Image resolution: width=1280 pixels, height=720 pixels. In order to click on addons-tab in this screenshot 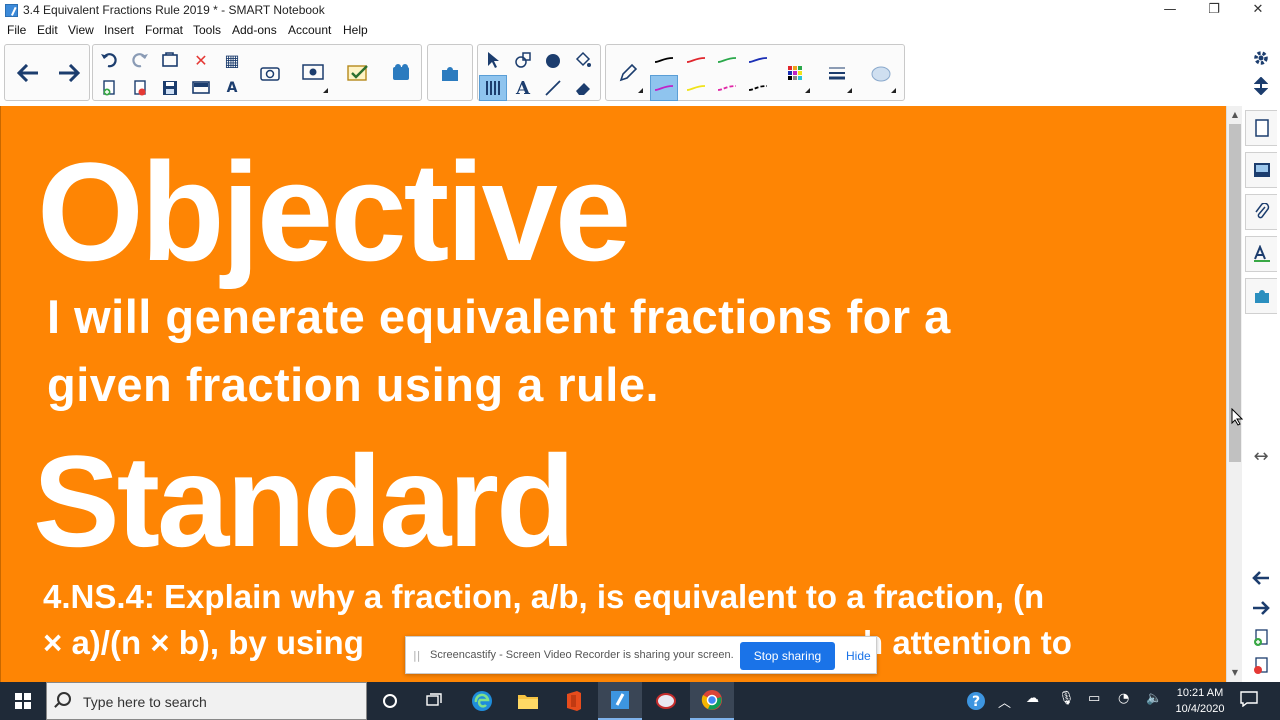, I will do `click(1261, 296)`.